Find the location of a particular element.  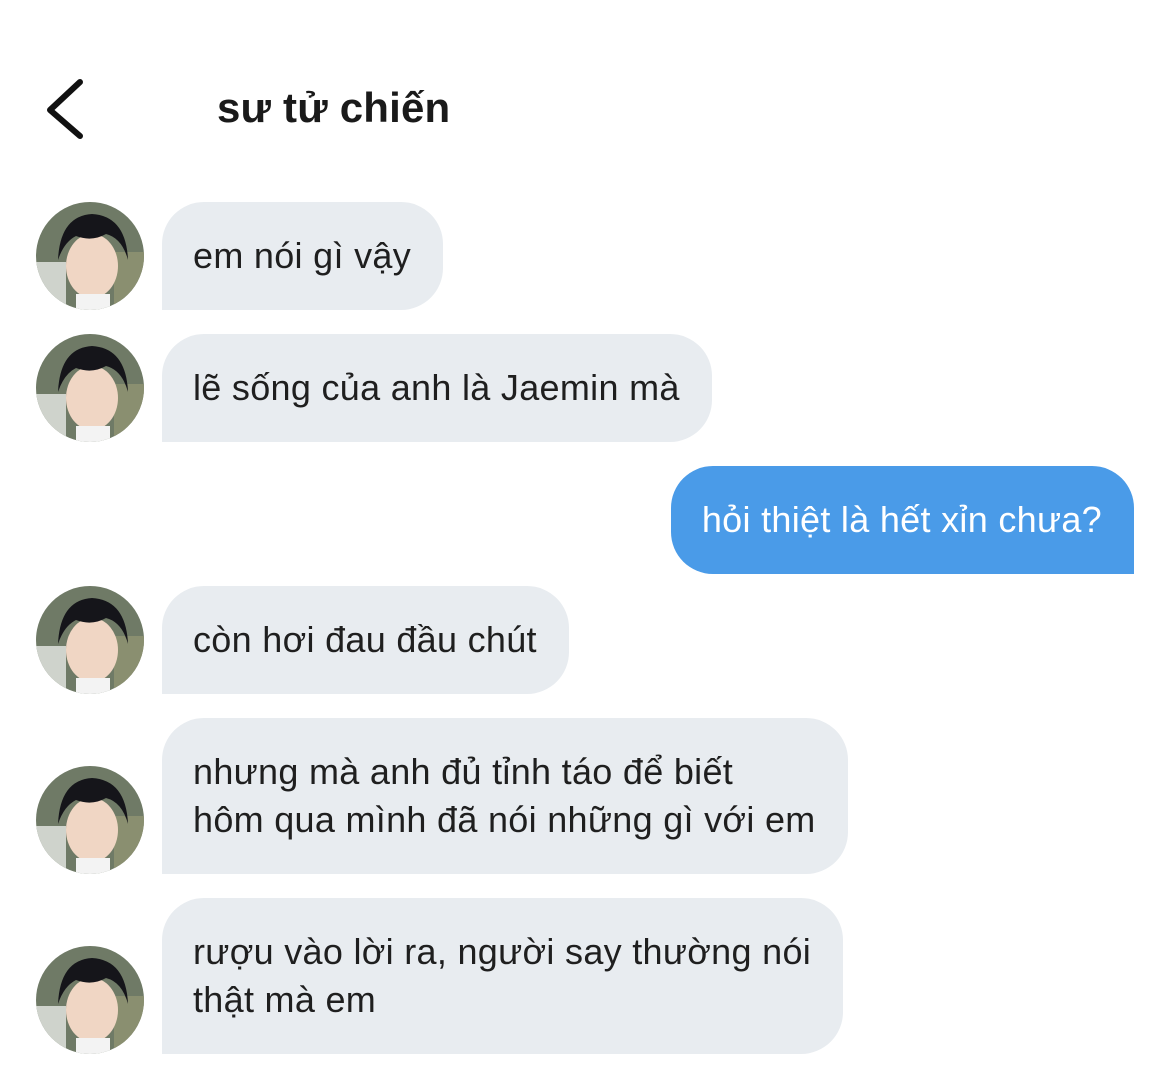

back-button is located at coordinates (66, 108).